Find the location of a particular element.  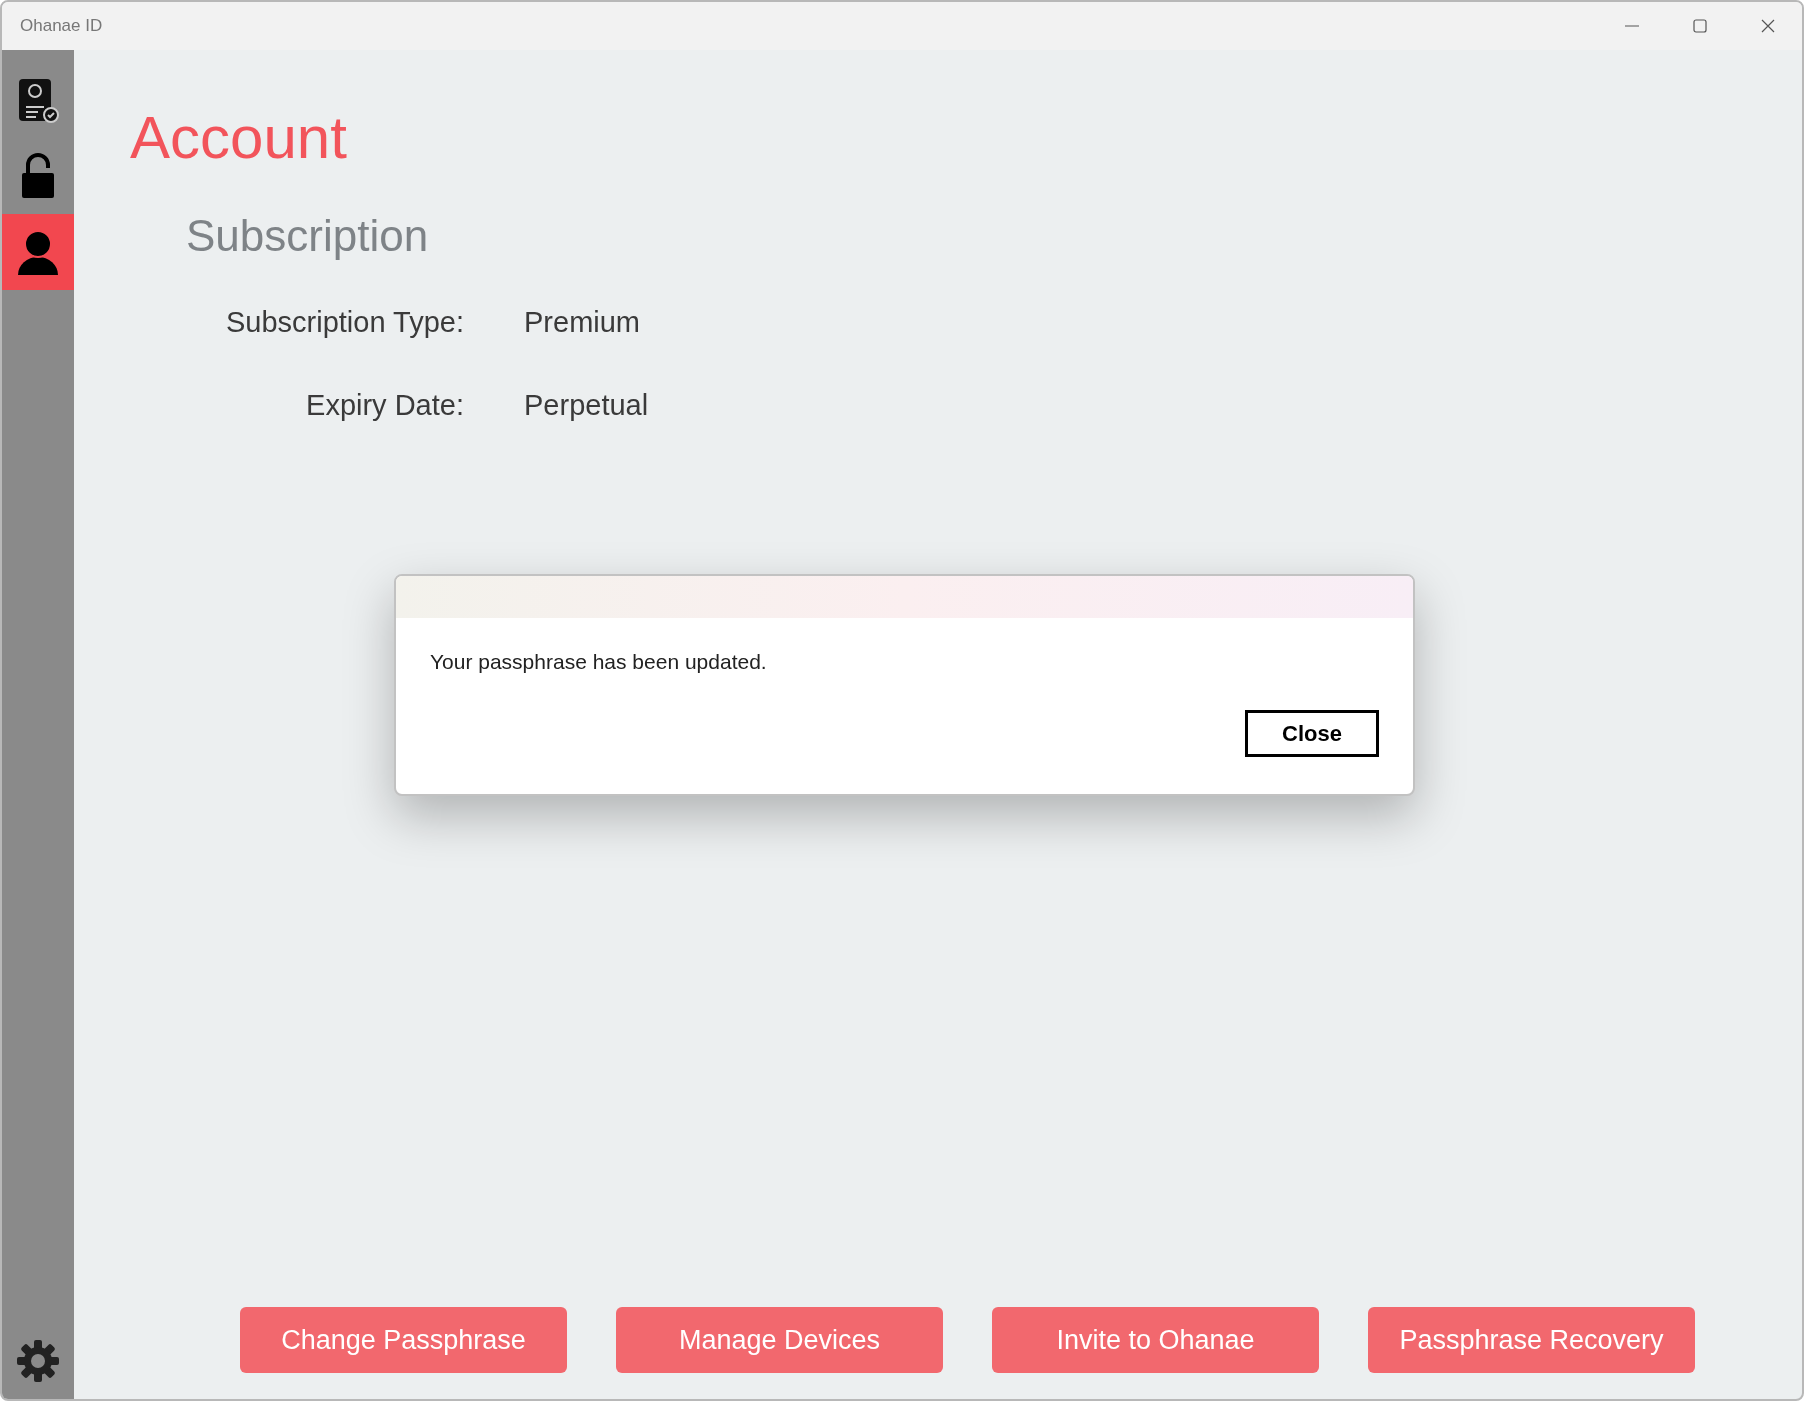

field-value: Perpetual is located at coordinates (587, 405).